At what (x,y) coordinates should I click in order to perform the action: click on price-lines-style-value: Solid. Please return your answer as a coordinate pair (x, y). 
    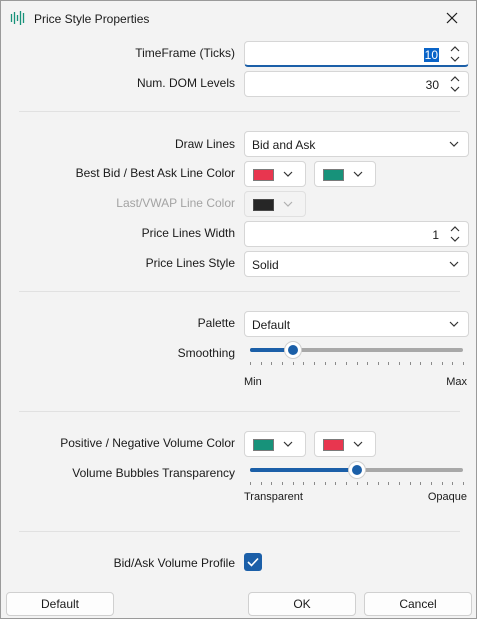
    Looking at the image, I should click on (265, 265).